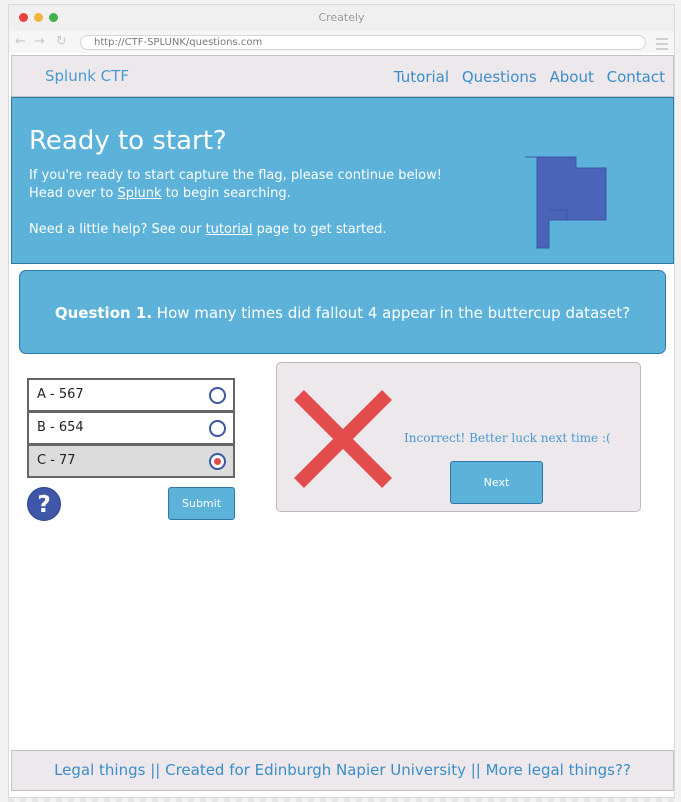 Image resolution: width=681 pixels, height=802 pixels. What do you see at coordinates (636, 77) in the screenshot?
I see `nav-contact: Contact` at bounding box center [636, 77].